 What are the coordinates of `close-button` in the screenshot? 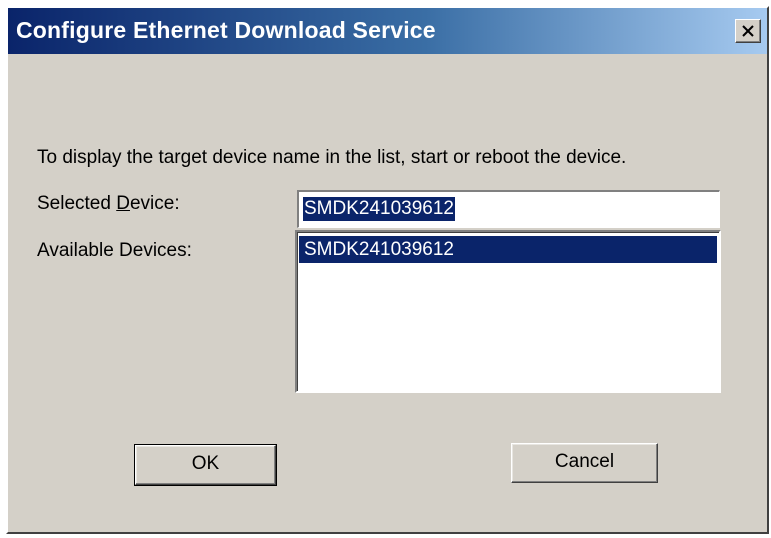 It's located at (748, 31).